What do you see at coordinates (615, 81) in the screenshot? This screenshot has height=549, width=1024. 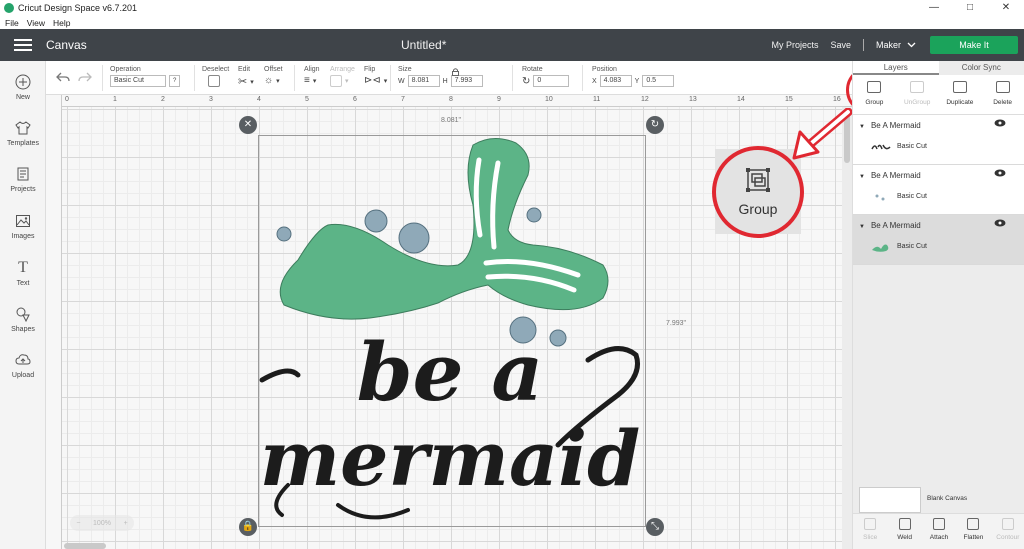 I see `x-input: 4.083` at bounding box center [615, 81].